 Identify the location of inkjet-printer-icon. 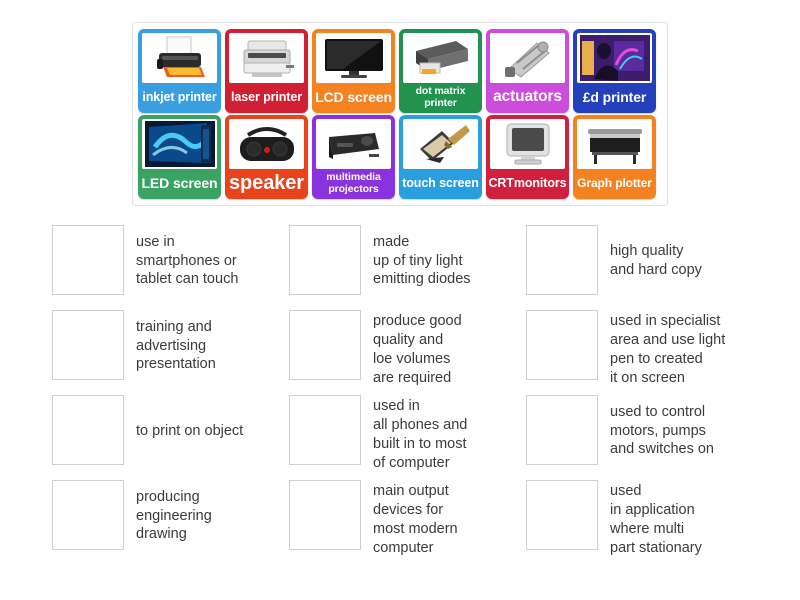
(179, 58).